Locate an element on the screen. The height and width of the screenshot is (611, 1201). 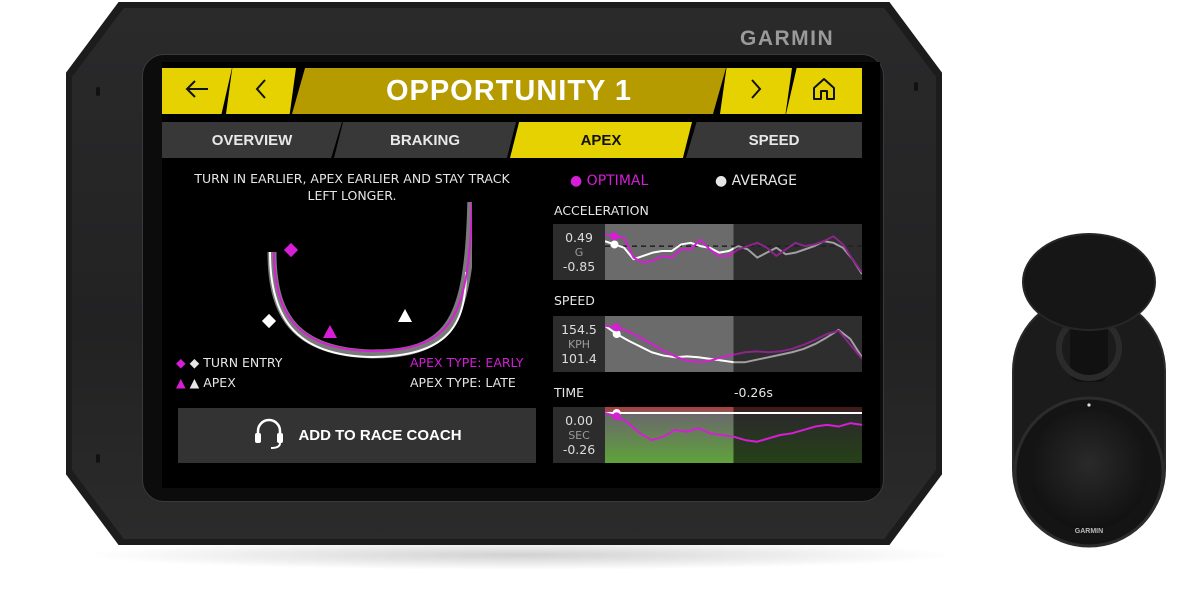
camera-lens is located at coordinates (1089, 470).